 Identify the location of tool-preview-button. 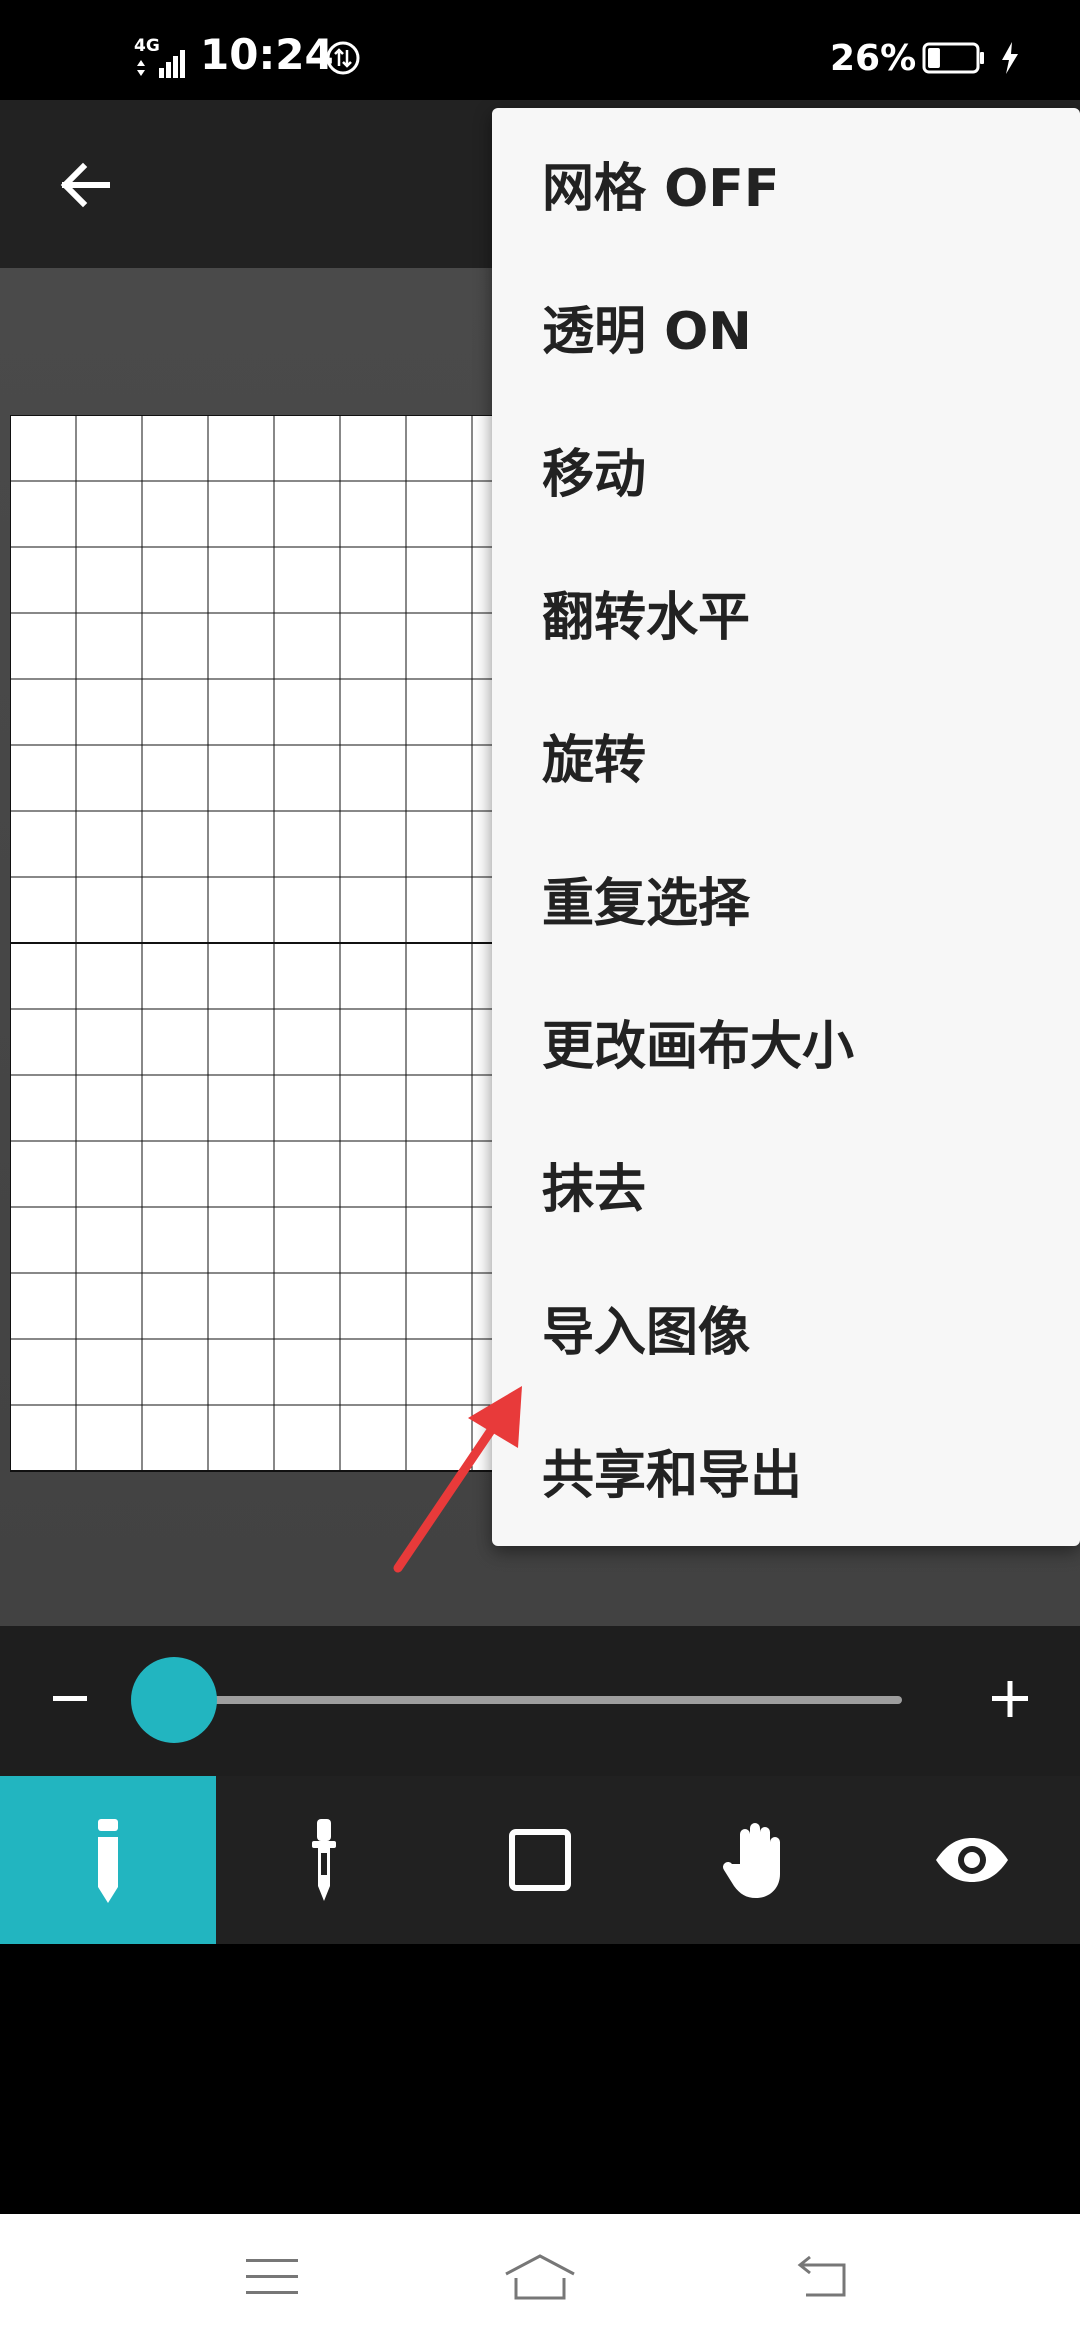
(972, 1860).